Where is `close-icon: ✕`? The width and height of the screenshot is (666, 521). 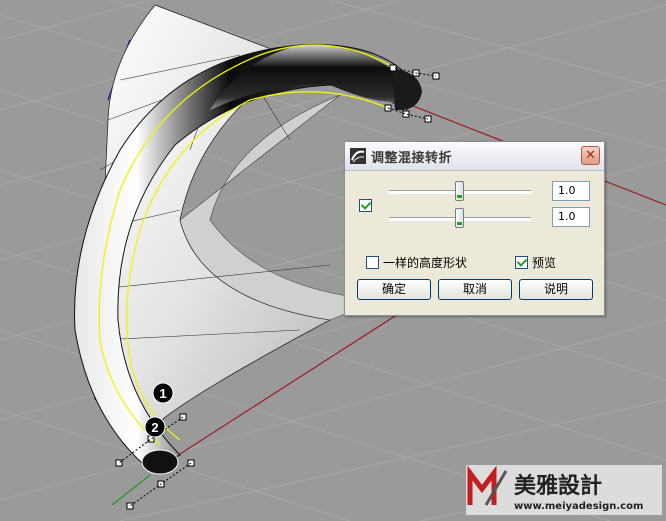 close-icon: ✕ is located at coordinates (590, 155).